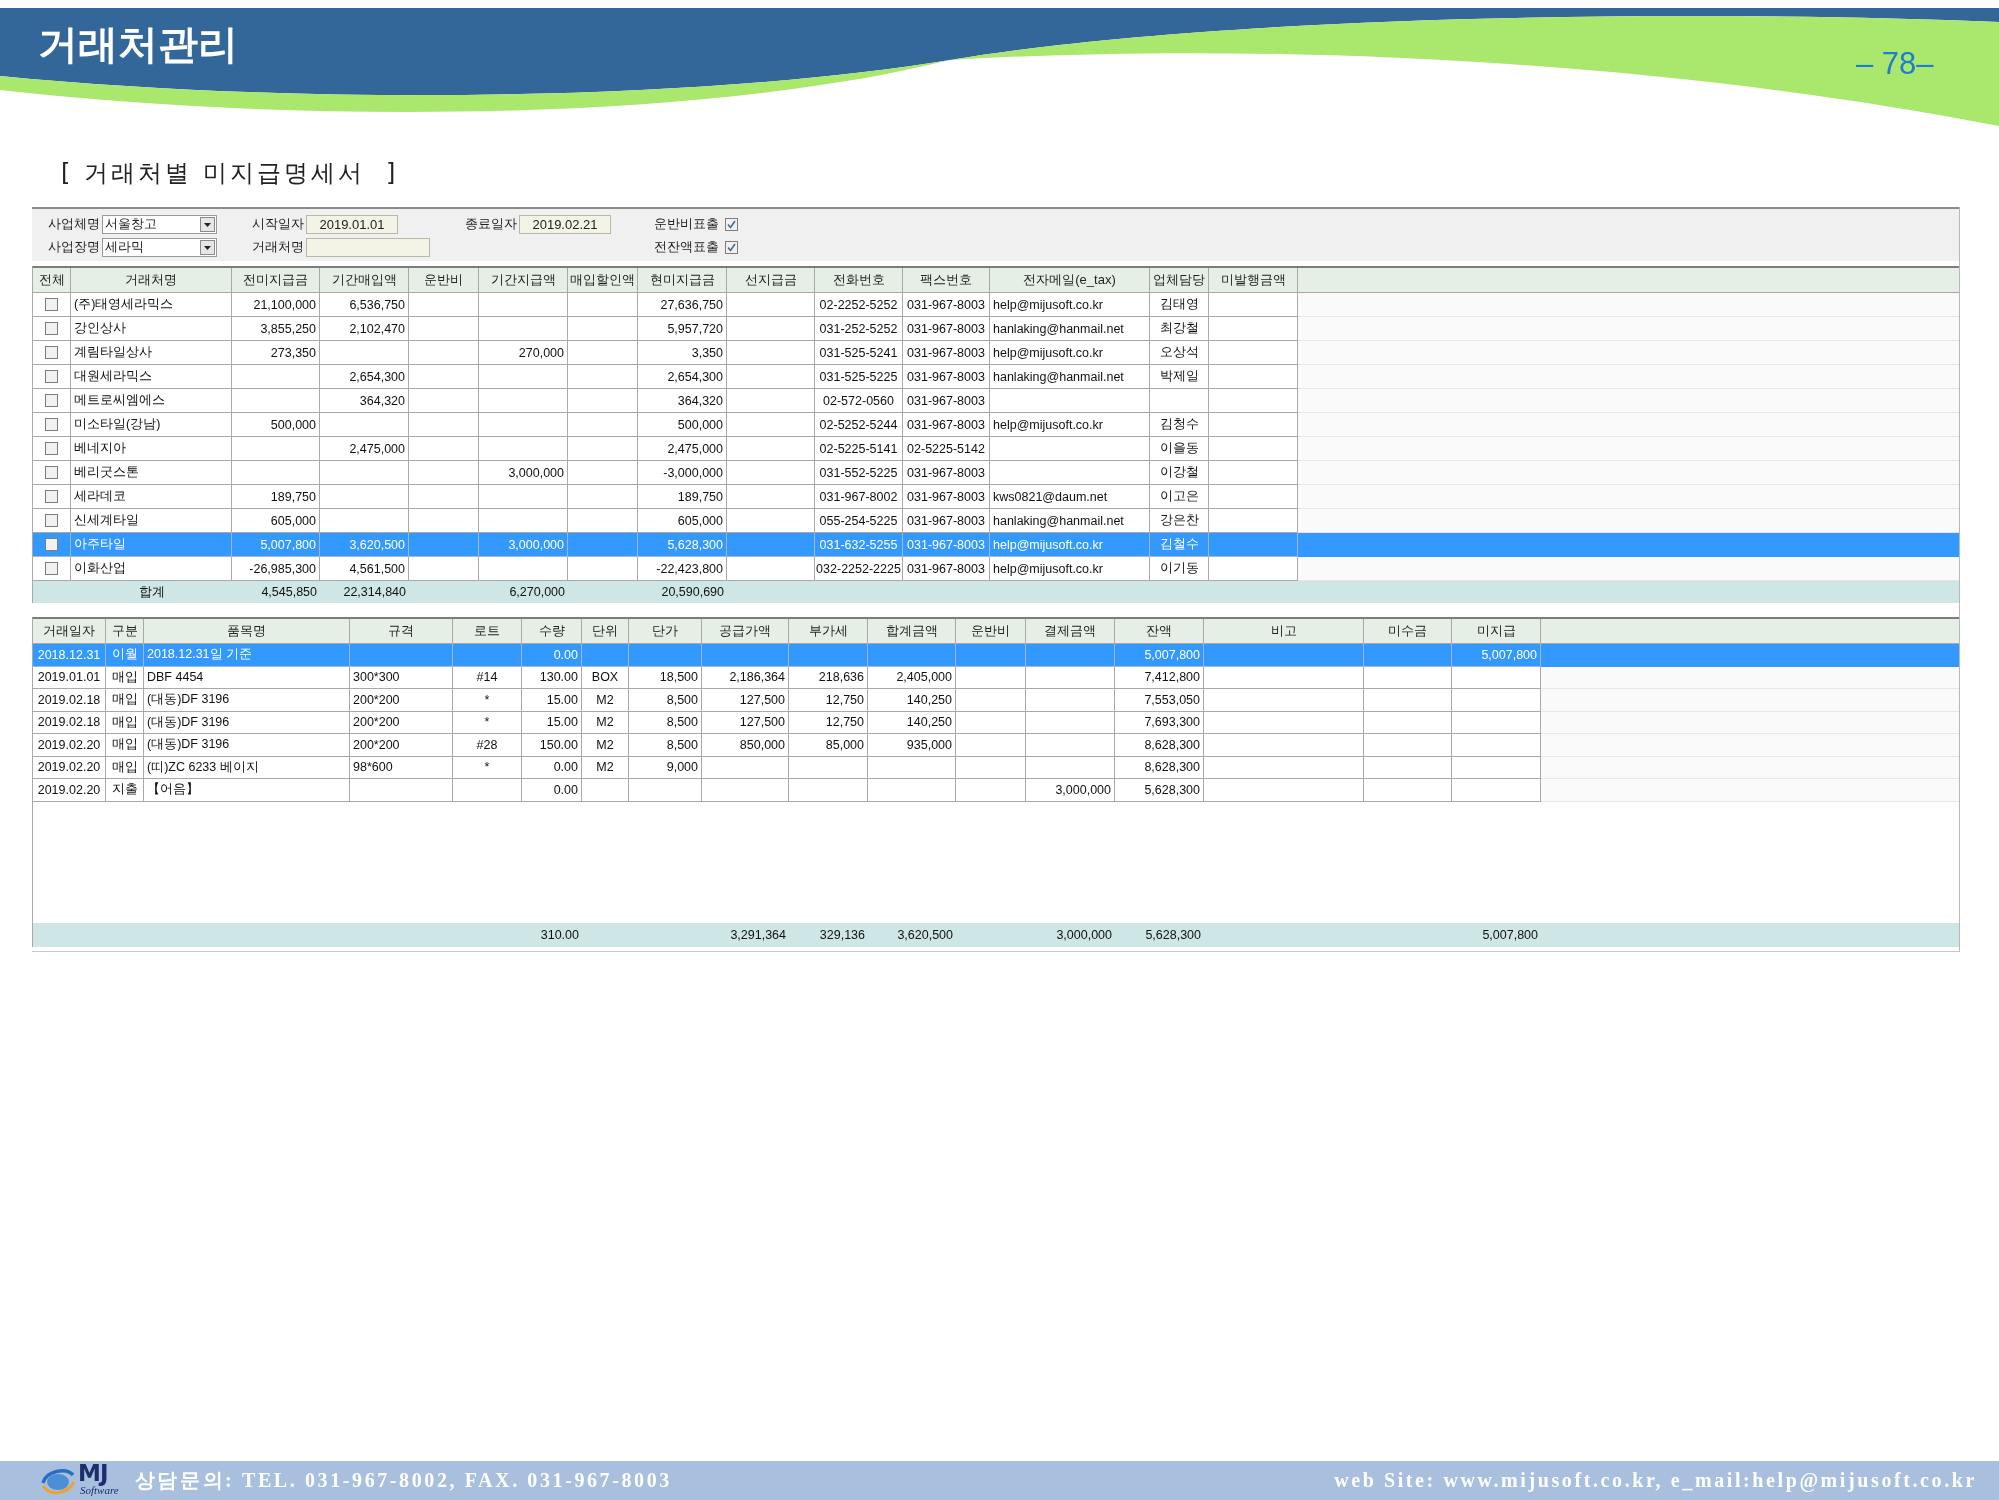 The height and width of the screenshot is (1500, 1999). What do you see at coordinates (552, 700) in the screenshot?
I see `table-cell: 15.00` at bounding box center [552, 700].